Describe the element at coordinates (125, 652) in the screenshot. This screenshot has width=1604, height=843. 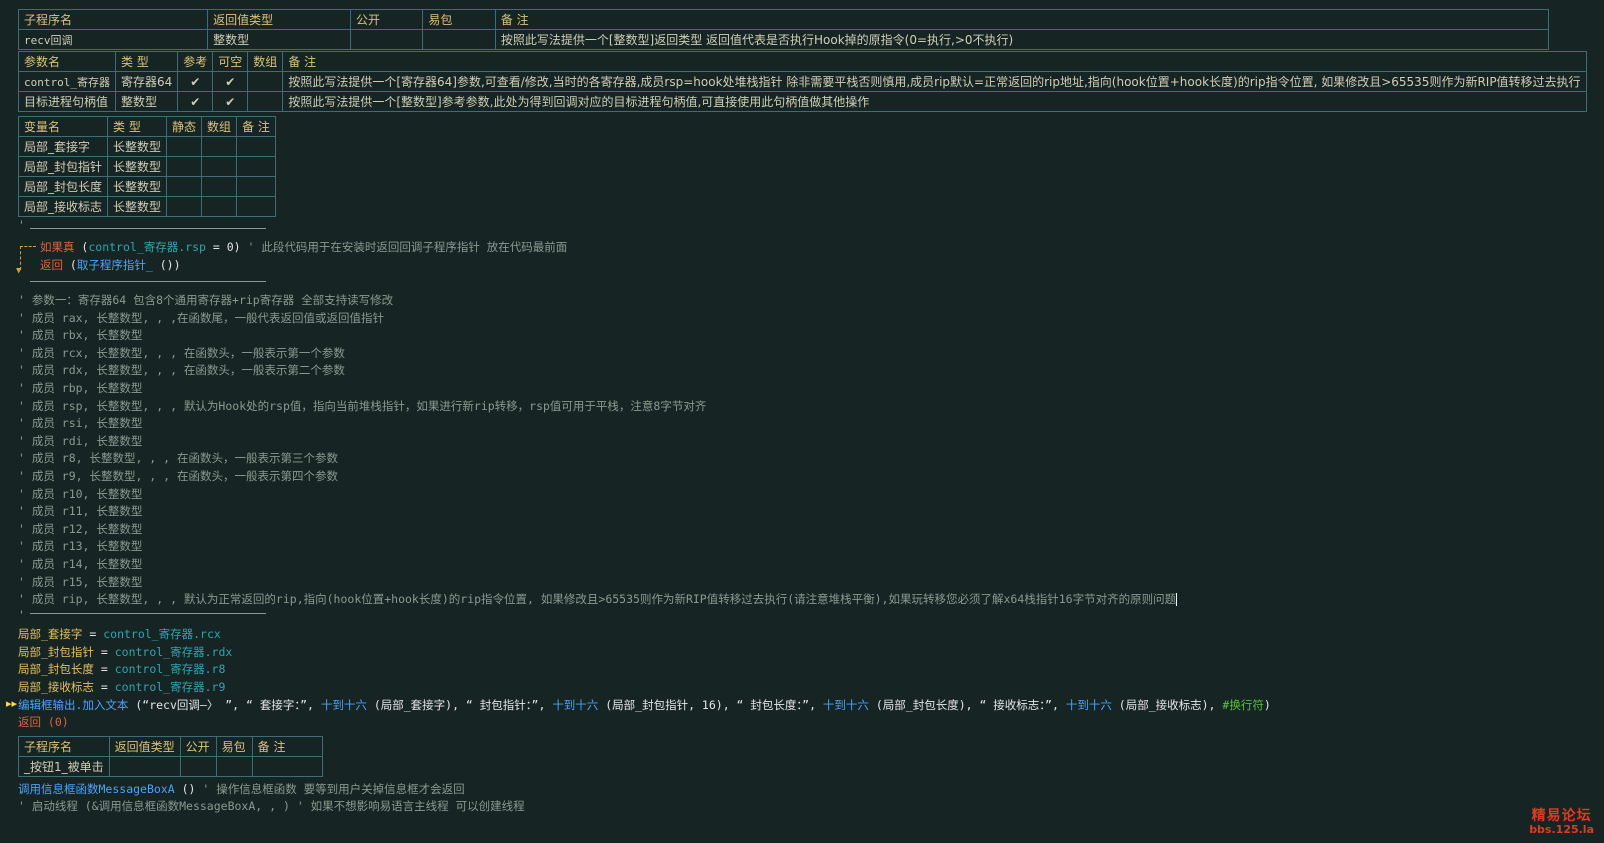
I see `assign-line: 局部_封包指针 = control_寄存器.rdx` at that location.